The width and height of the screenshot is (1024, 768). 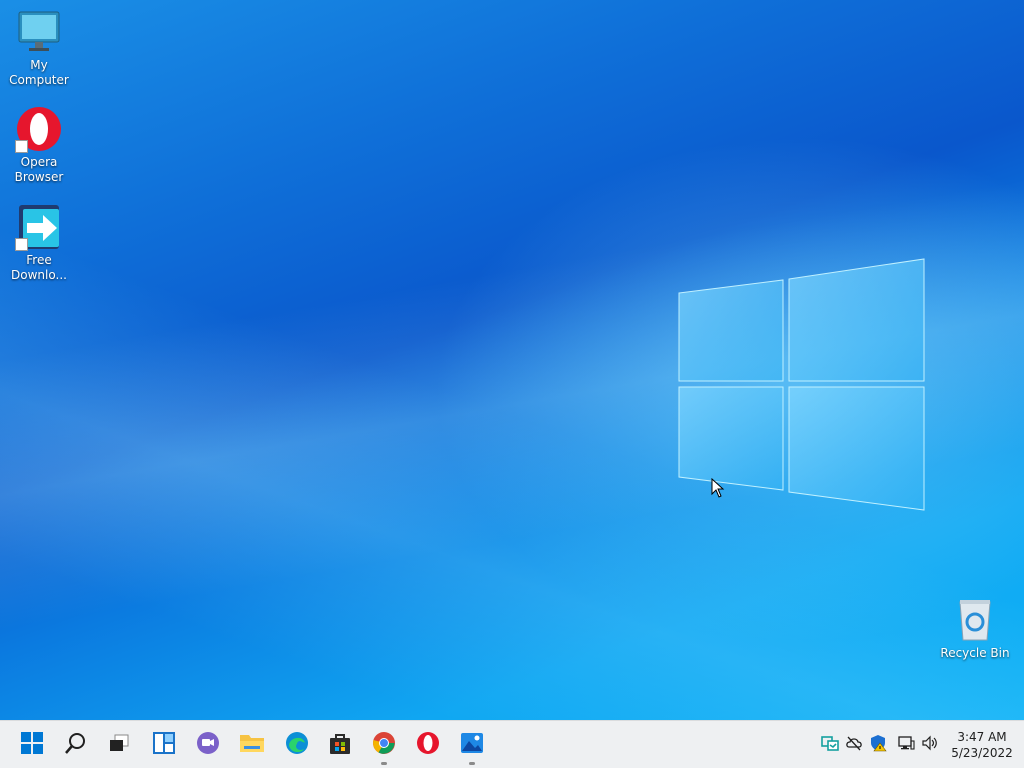 I want to click on volume-tray-button, so click(x=930, y=745).